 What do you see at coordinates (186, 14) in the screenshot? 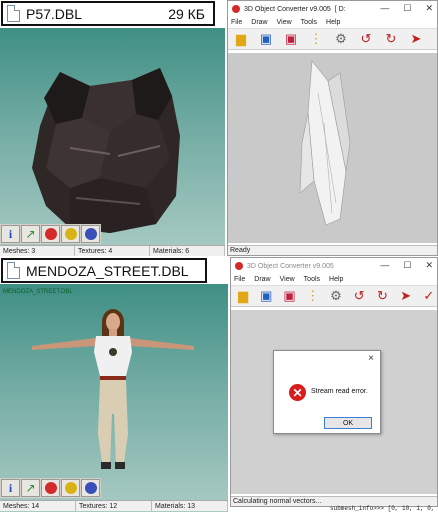
I see `top-file-size: 29 КБ` at bounding box center [186, 14].